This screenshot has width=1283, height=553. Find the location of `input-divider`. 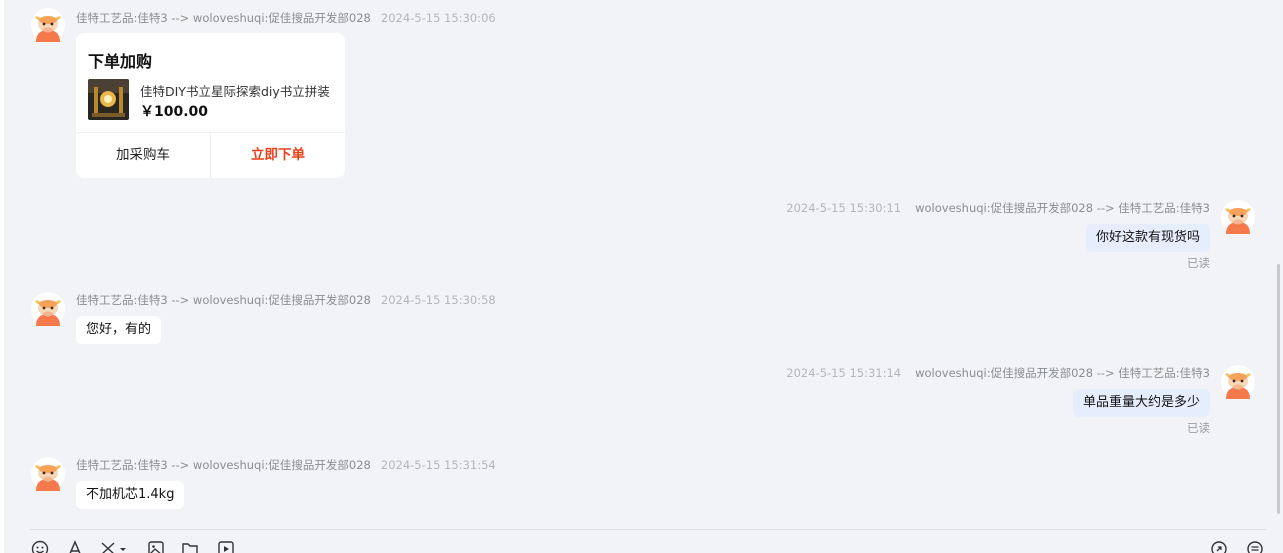

input-divider is located at coordinates (648, 529).